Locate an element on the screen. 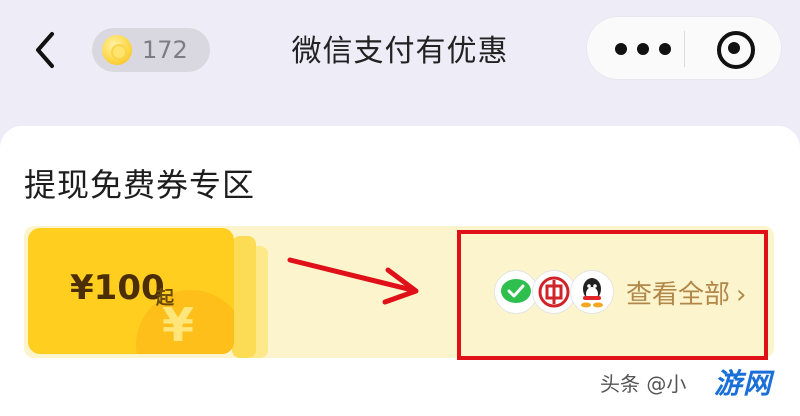 The width and height of the screenshot is (800, 416). view-all-label: 查看全部 is located at coordinates (678, 295).